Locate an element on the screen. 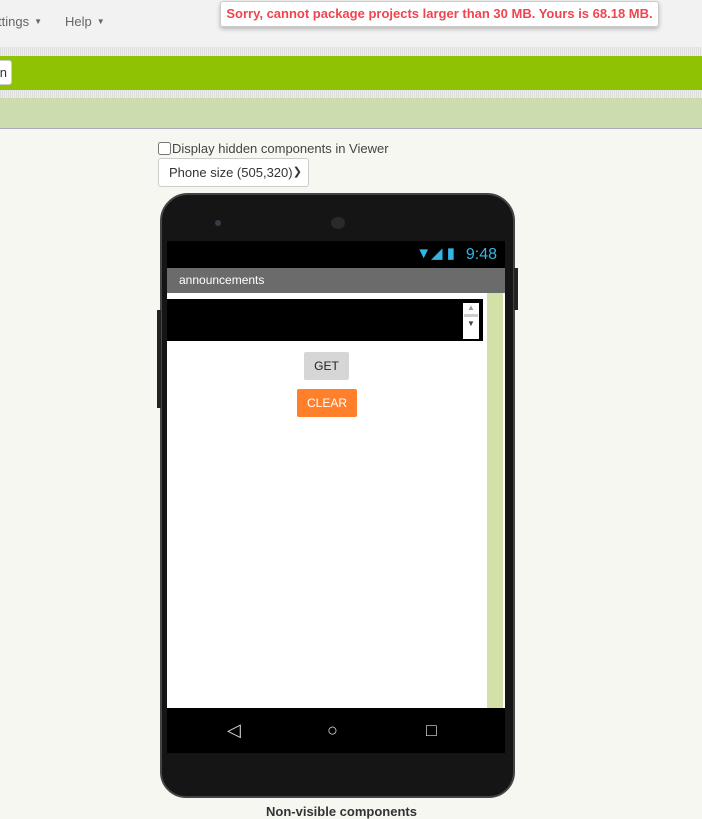  get-button: GET is located at coordinates (326, 366).